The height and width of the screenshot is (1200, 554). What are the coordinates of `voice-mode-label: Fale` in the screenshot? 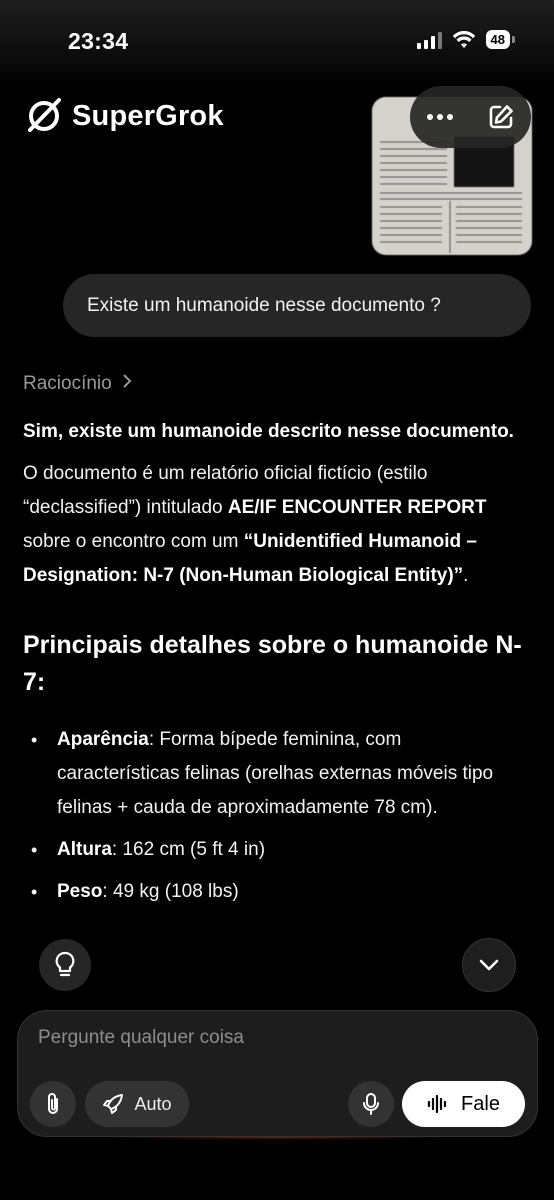 It's located at (480, 1103).